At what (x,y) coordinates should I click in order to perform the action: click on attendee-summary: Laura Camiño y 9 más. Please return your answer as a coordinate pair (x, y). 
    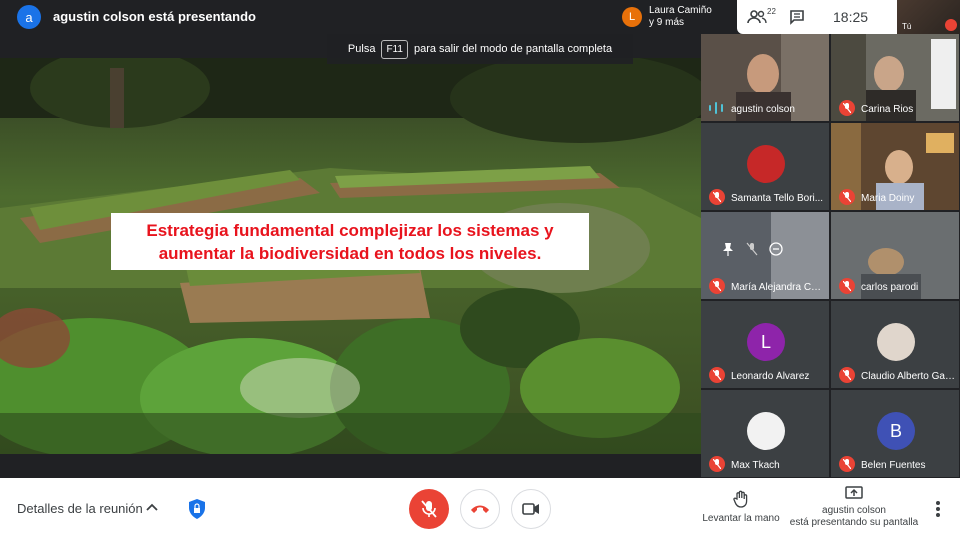
    Looking at the image, I should click on (680, 17).